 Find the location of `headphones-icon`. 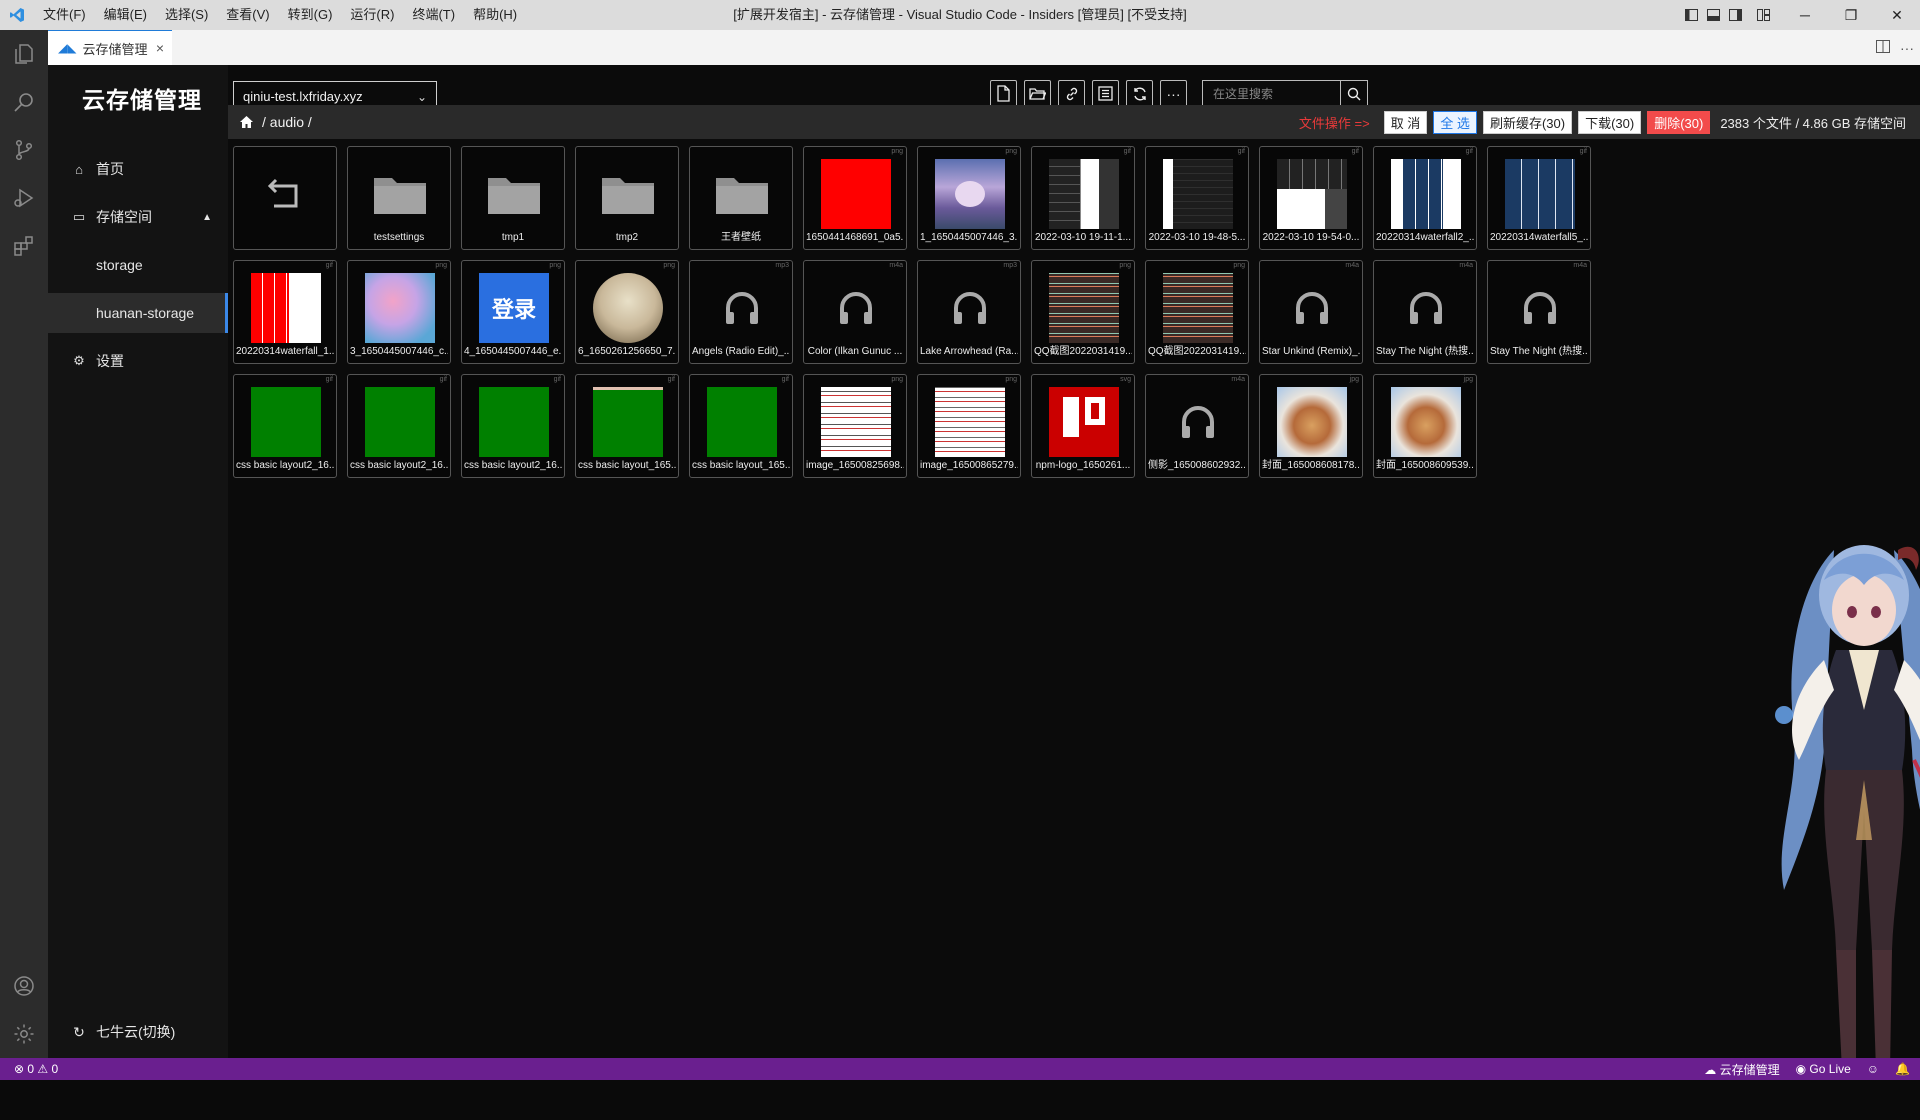

headphones-icon is located at coordinates (1198, 422).